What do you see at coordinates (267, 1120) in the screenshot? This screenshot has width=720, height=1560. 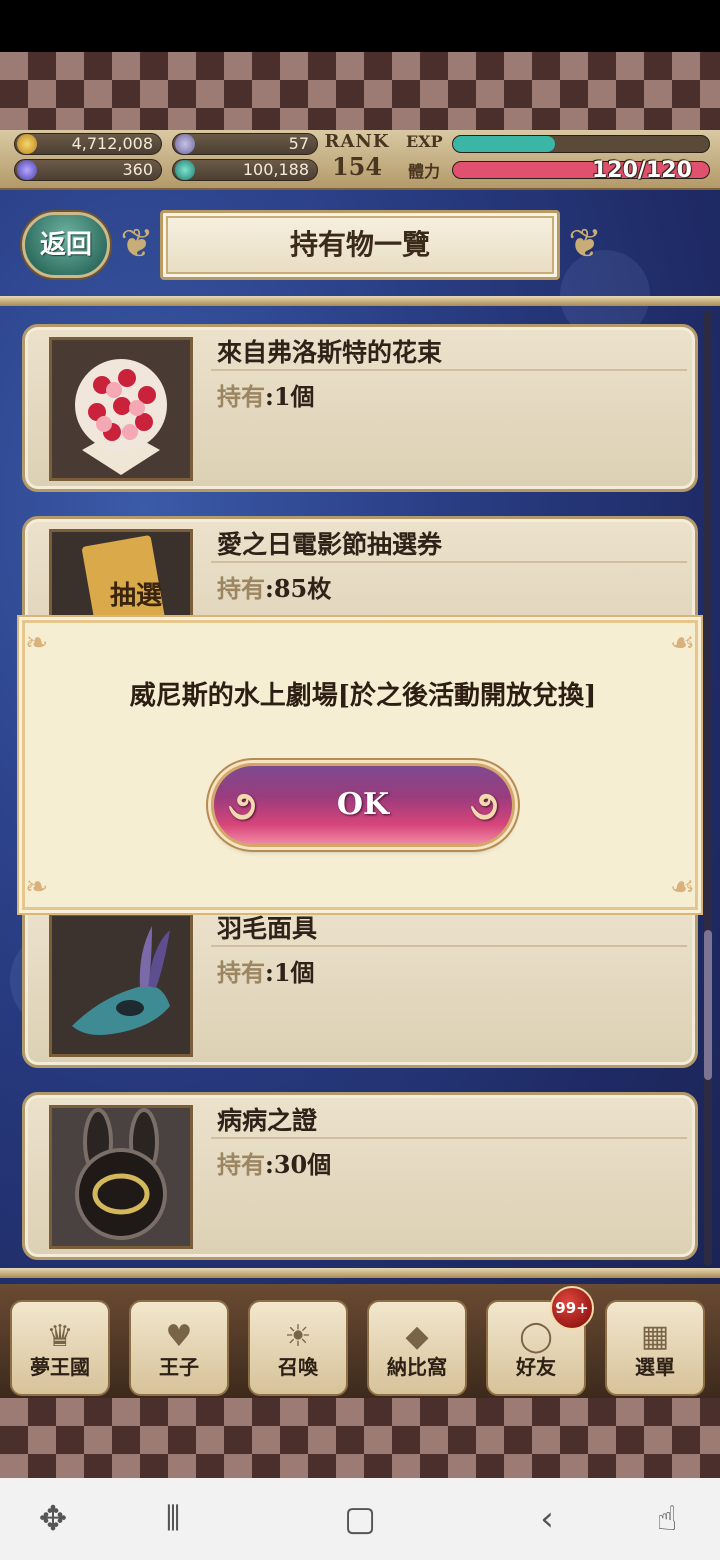 I see `item-name: 病病之證` at bounding box center [267, 1120].